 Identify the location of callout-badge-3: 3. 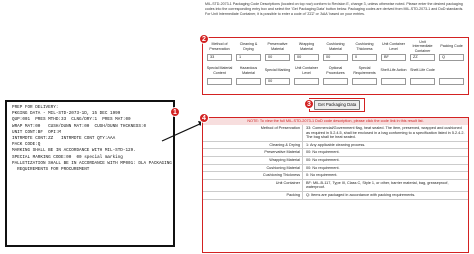
(309, 104).